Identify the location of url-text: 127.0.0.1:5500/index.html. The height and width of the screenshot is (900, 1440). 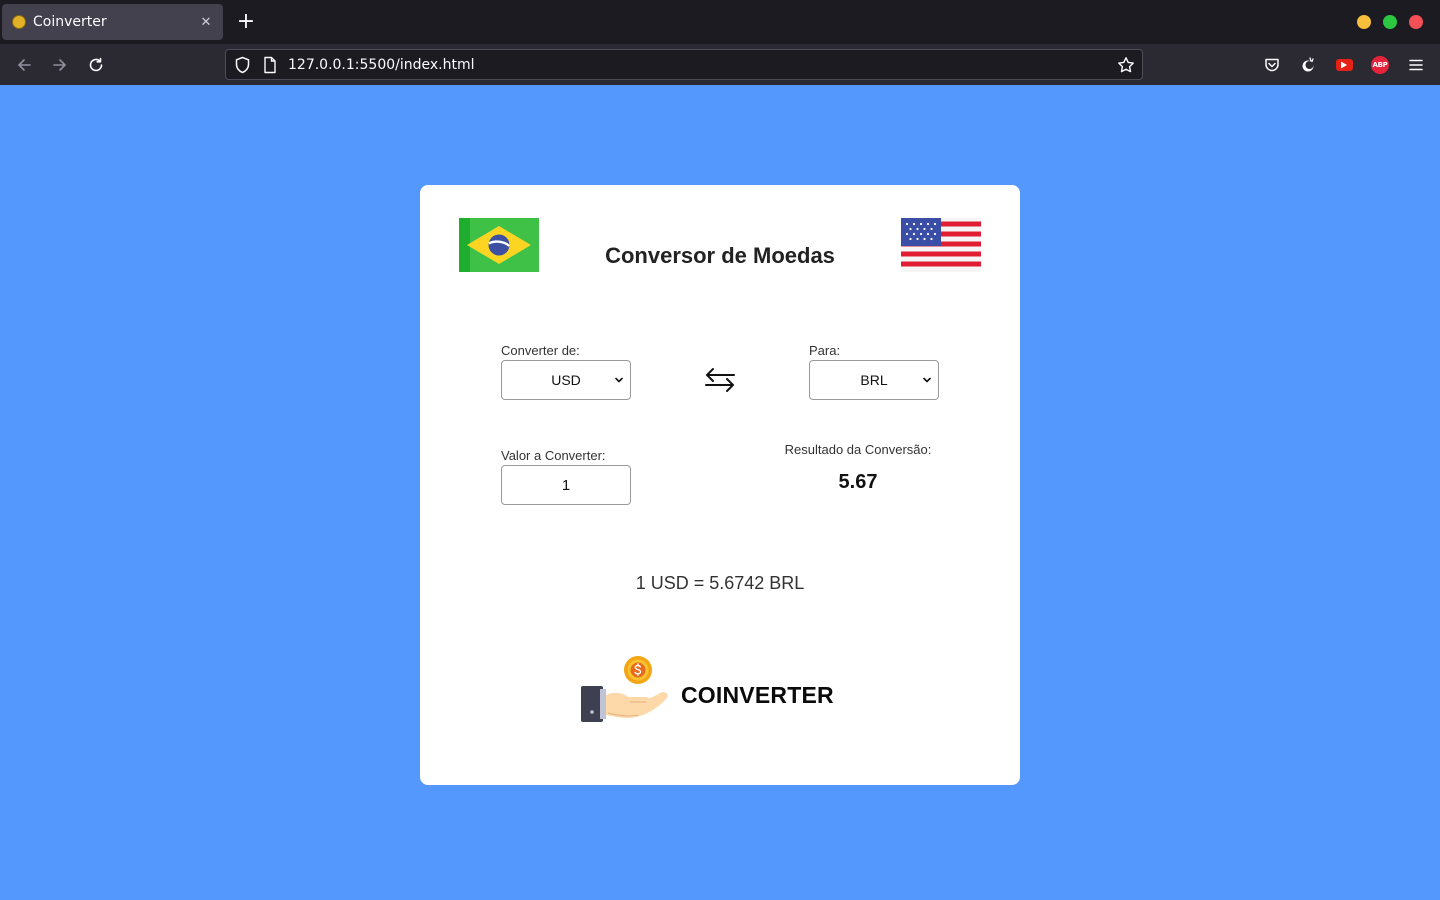
(381, 65).